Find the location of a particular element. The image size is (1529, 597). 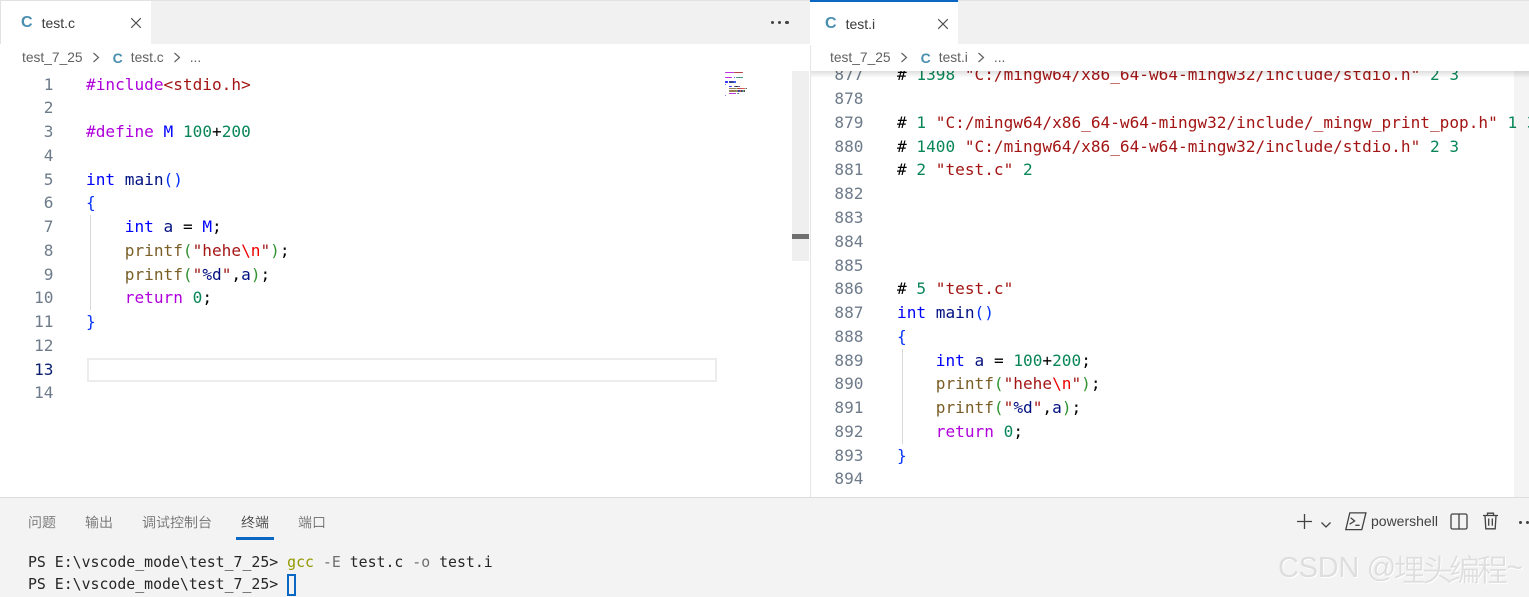

tab-test-i: C test.i is located at coordinates (884, 22).